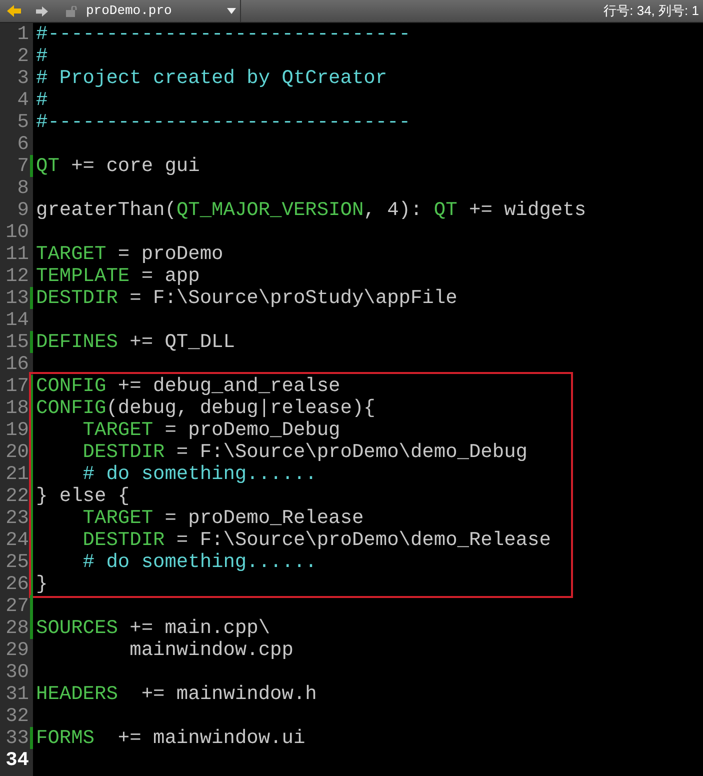  I want to click on line-number: 14, so click(17, 320).